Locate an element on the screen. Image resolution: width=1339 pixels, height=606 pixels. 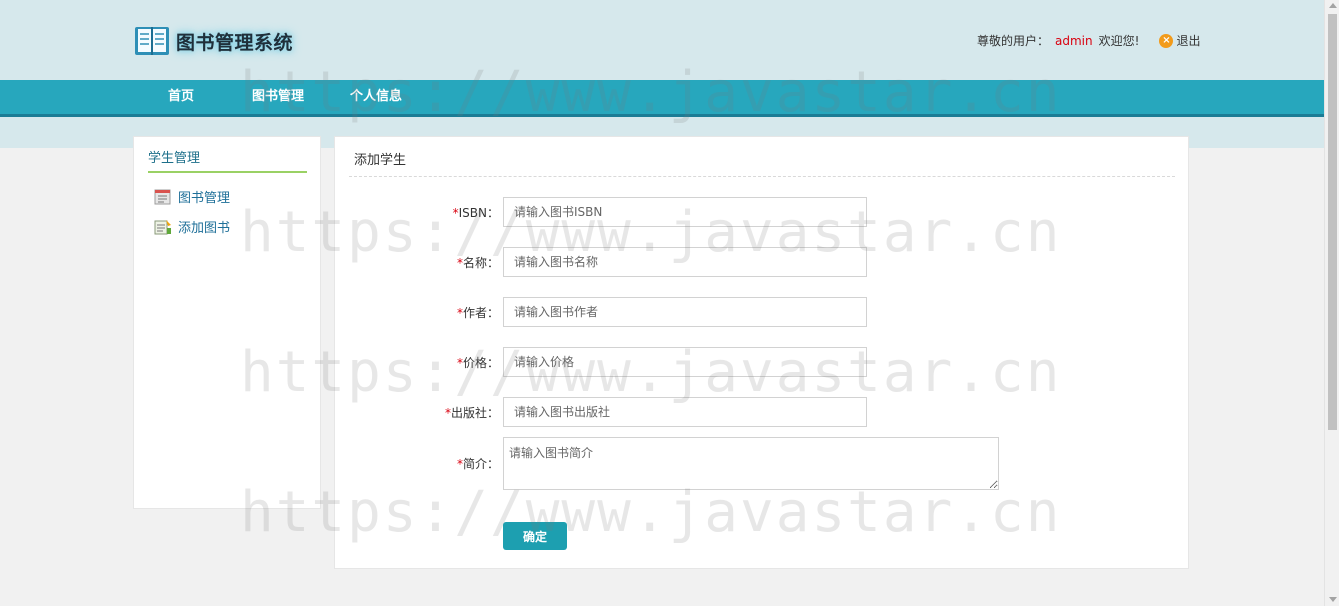
field-label: *名称： is located at coordinates (478, 262).